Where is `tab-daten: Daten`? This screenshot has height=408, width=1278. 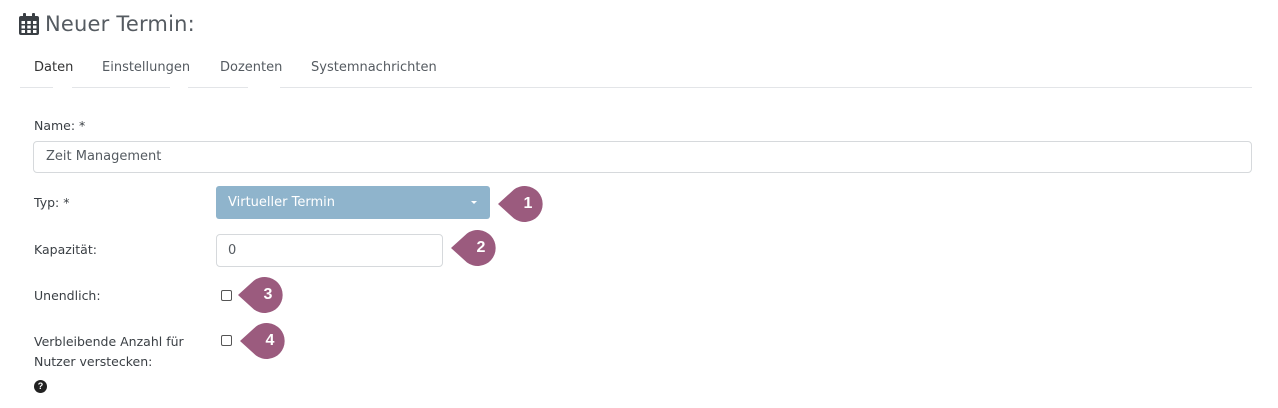
tab-daten: Daten is located at coordinates (53, 67).